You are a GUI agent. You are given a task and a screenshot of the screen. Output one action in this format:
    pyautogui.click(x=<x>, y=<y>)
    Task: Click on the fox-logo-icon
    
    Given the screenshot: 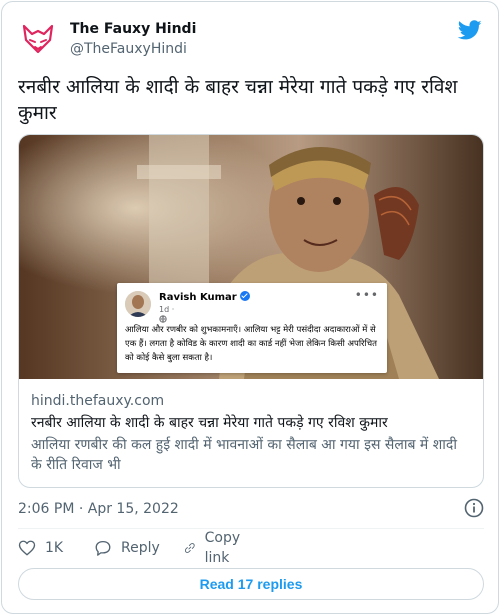 What is the action you would take?
    pyautogui.click(x=38, y=38)
    